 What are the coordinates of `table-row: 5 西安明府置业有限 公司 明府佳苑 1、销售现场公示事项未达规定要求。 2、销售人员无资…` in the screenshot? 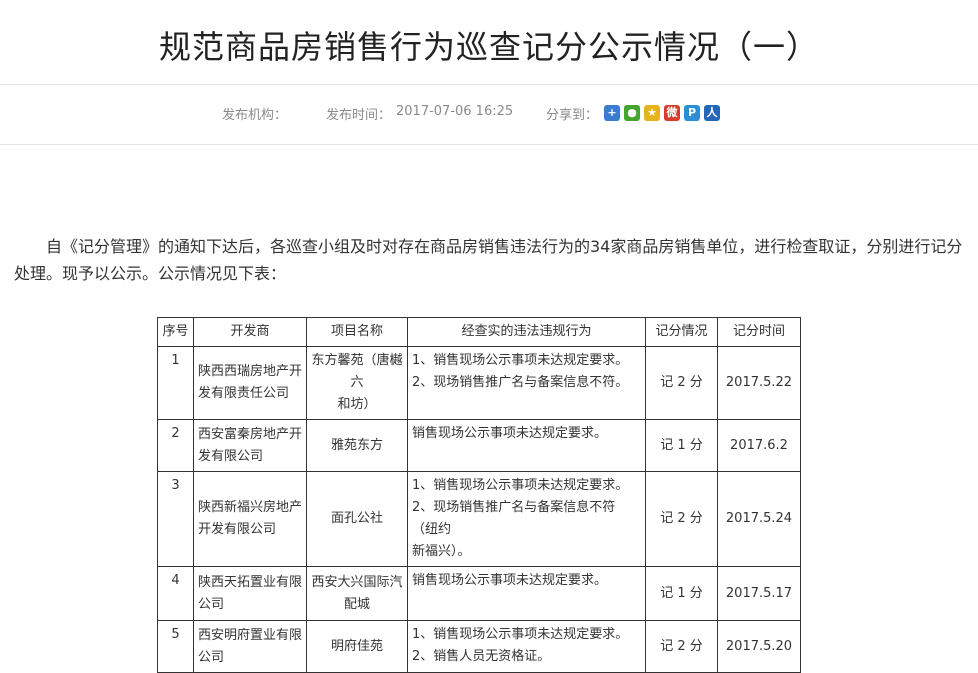 It's located at (479, 646).